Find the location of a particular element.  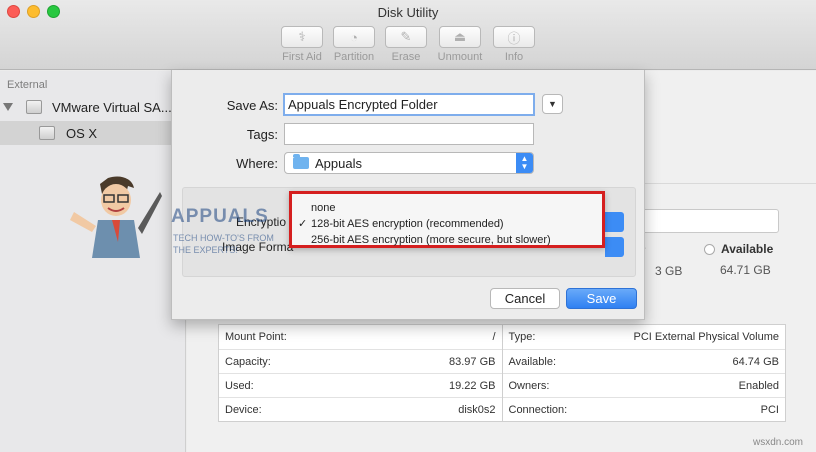

sidebar-item-os-x: OS X is located at coordinates (93, 133).